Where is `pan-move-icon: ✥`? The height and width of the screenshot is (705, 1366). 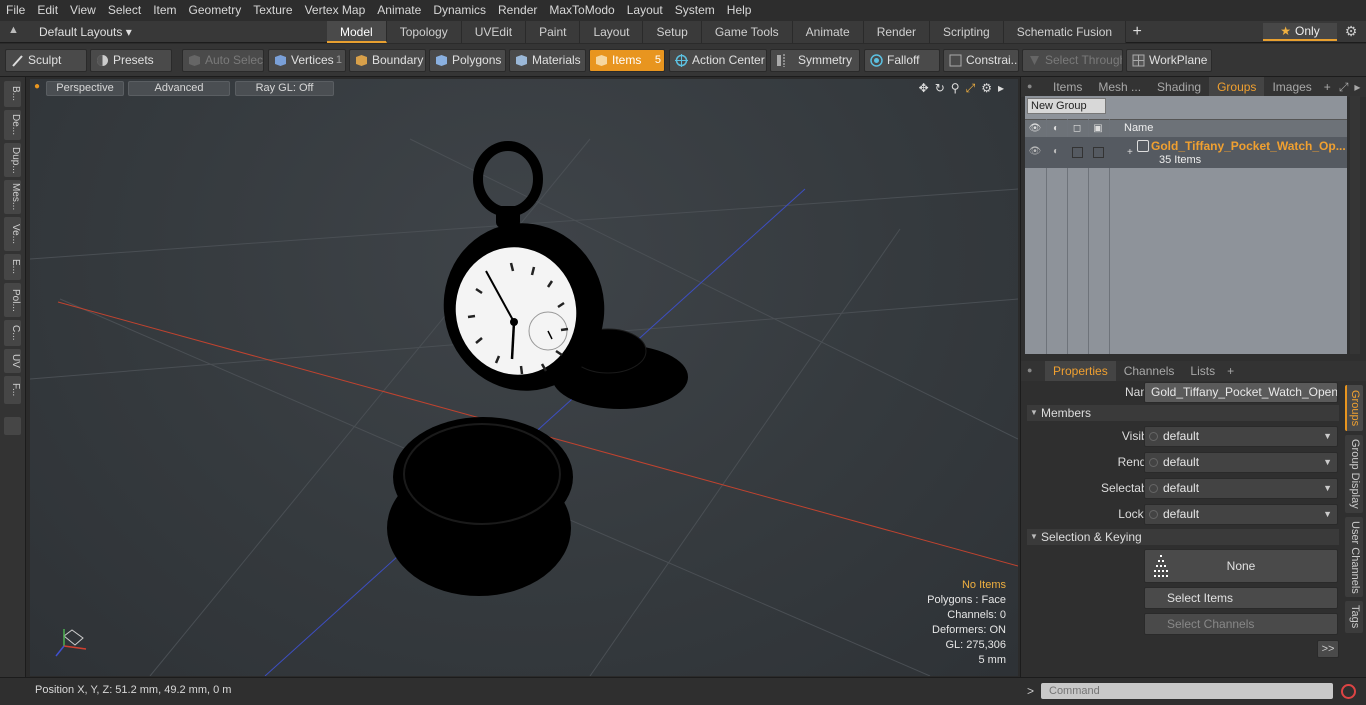
pan-move-icon: ✥ is located at coordinates (924, 88).